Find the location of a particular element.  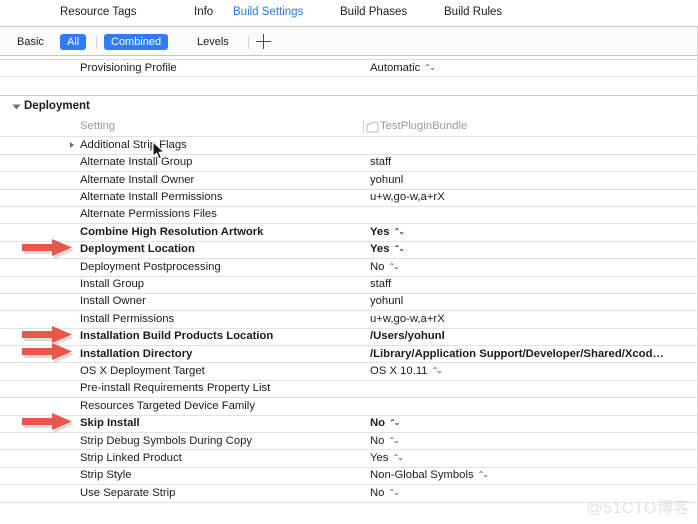

setting-name: Installation Build Products Location is located at coordinates (177, 336).